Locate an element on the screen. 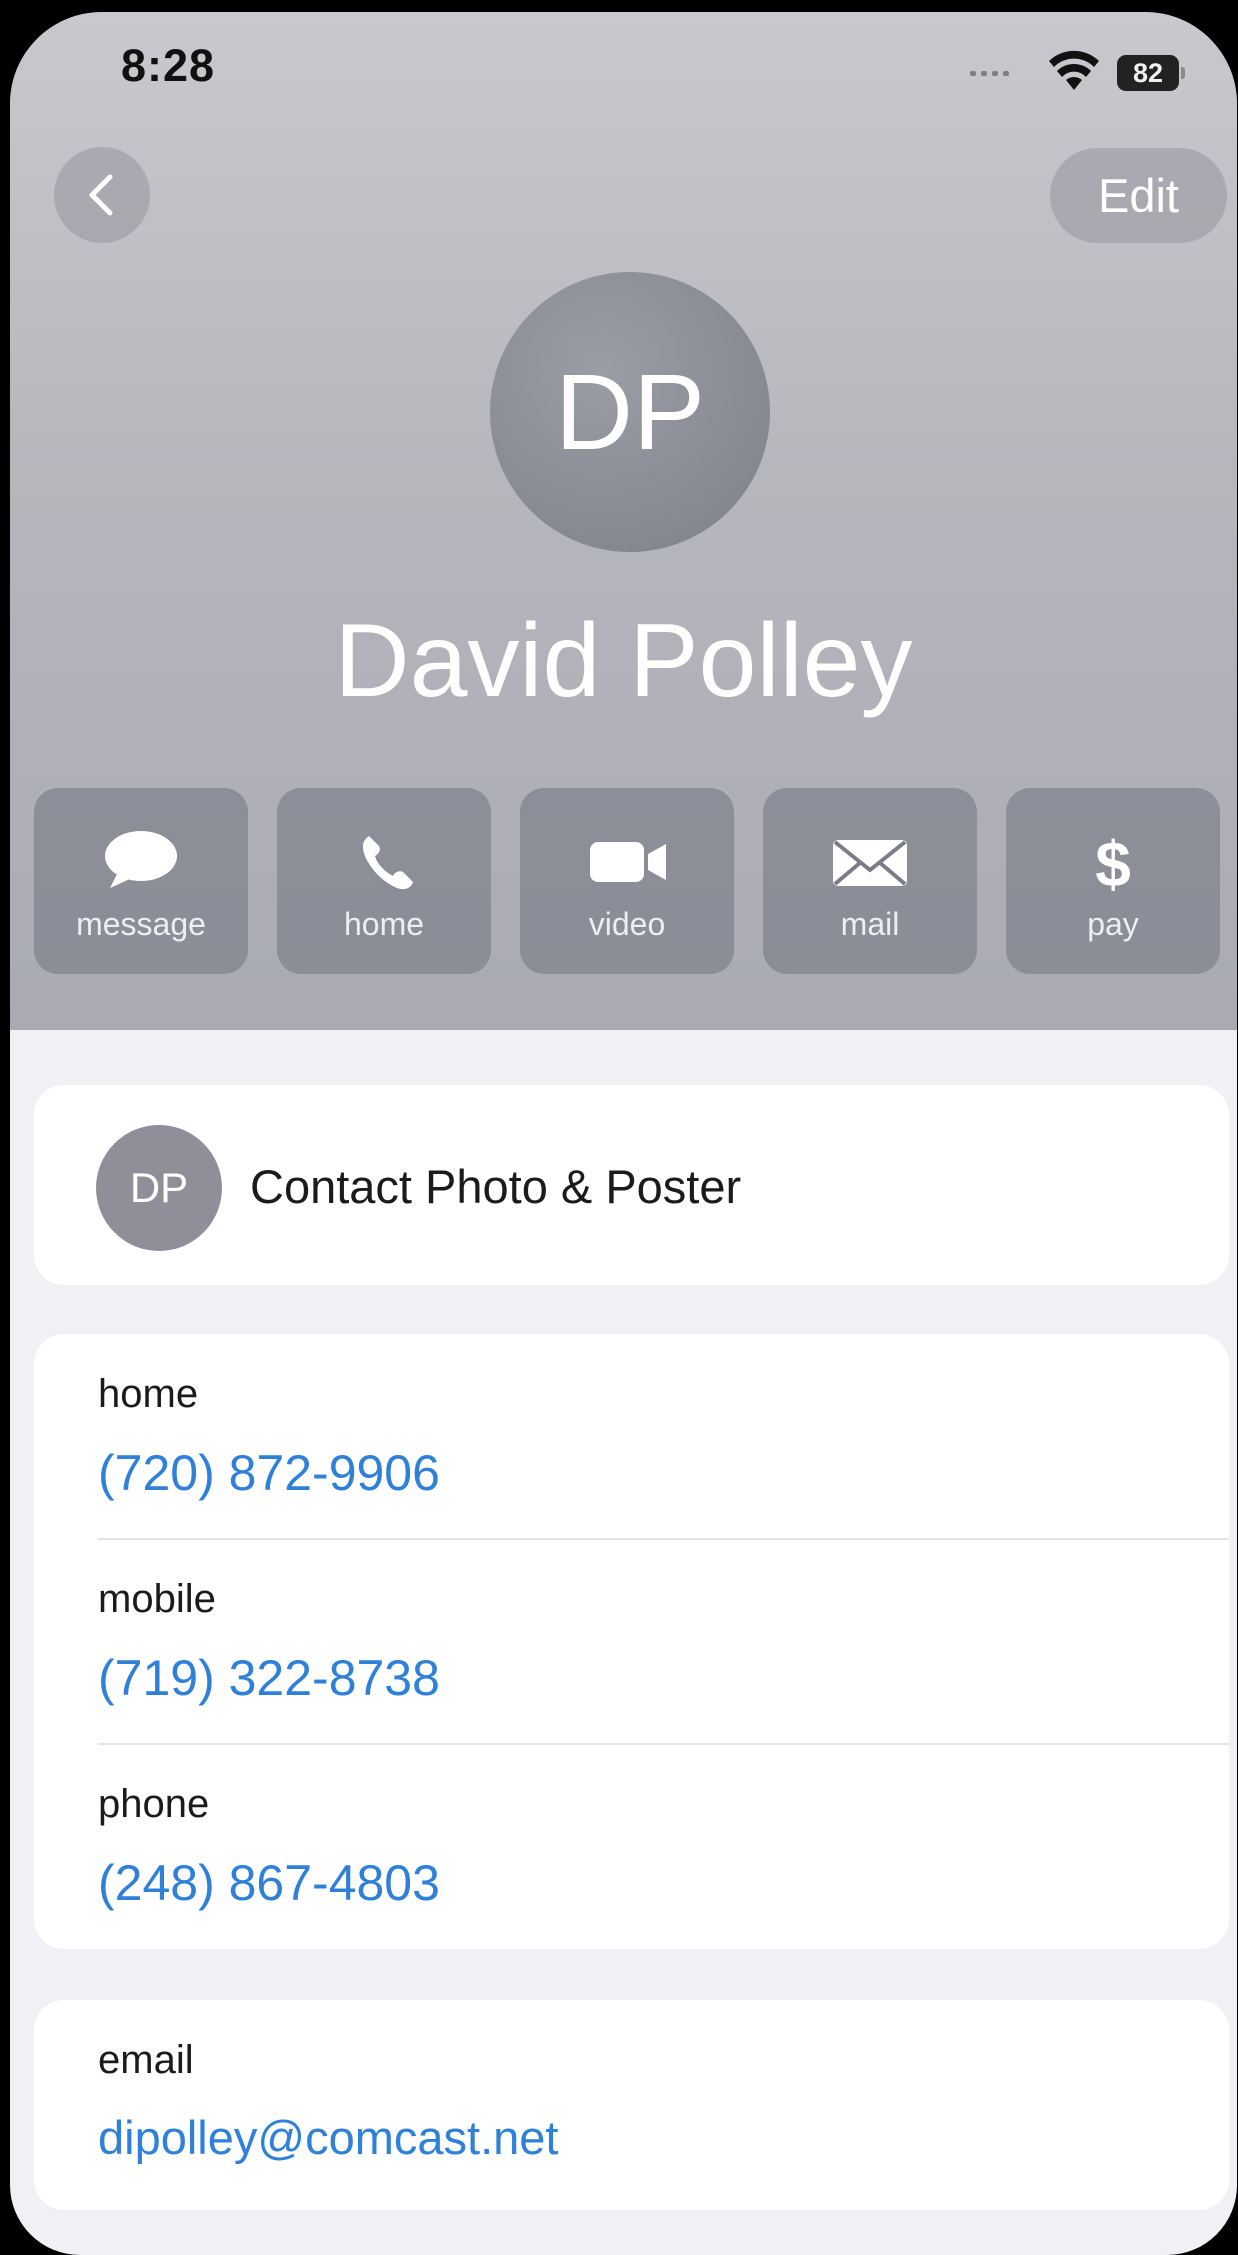  mail-action-button: mail is located at coordinates (870, 881).